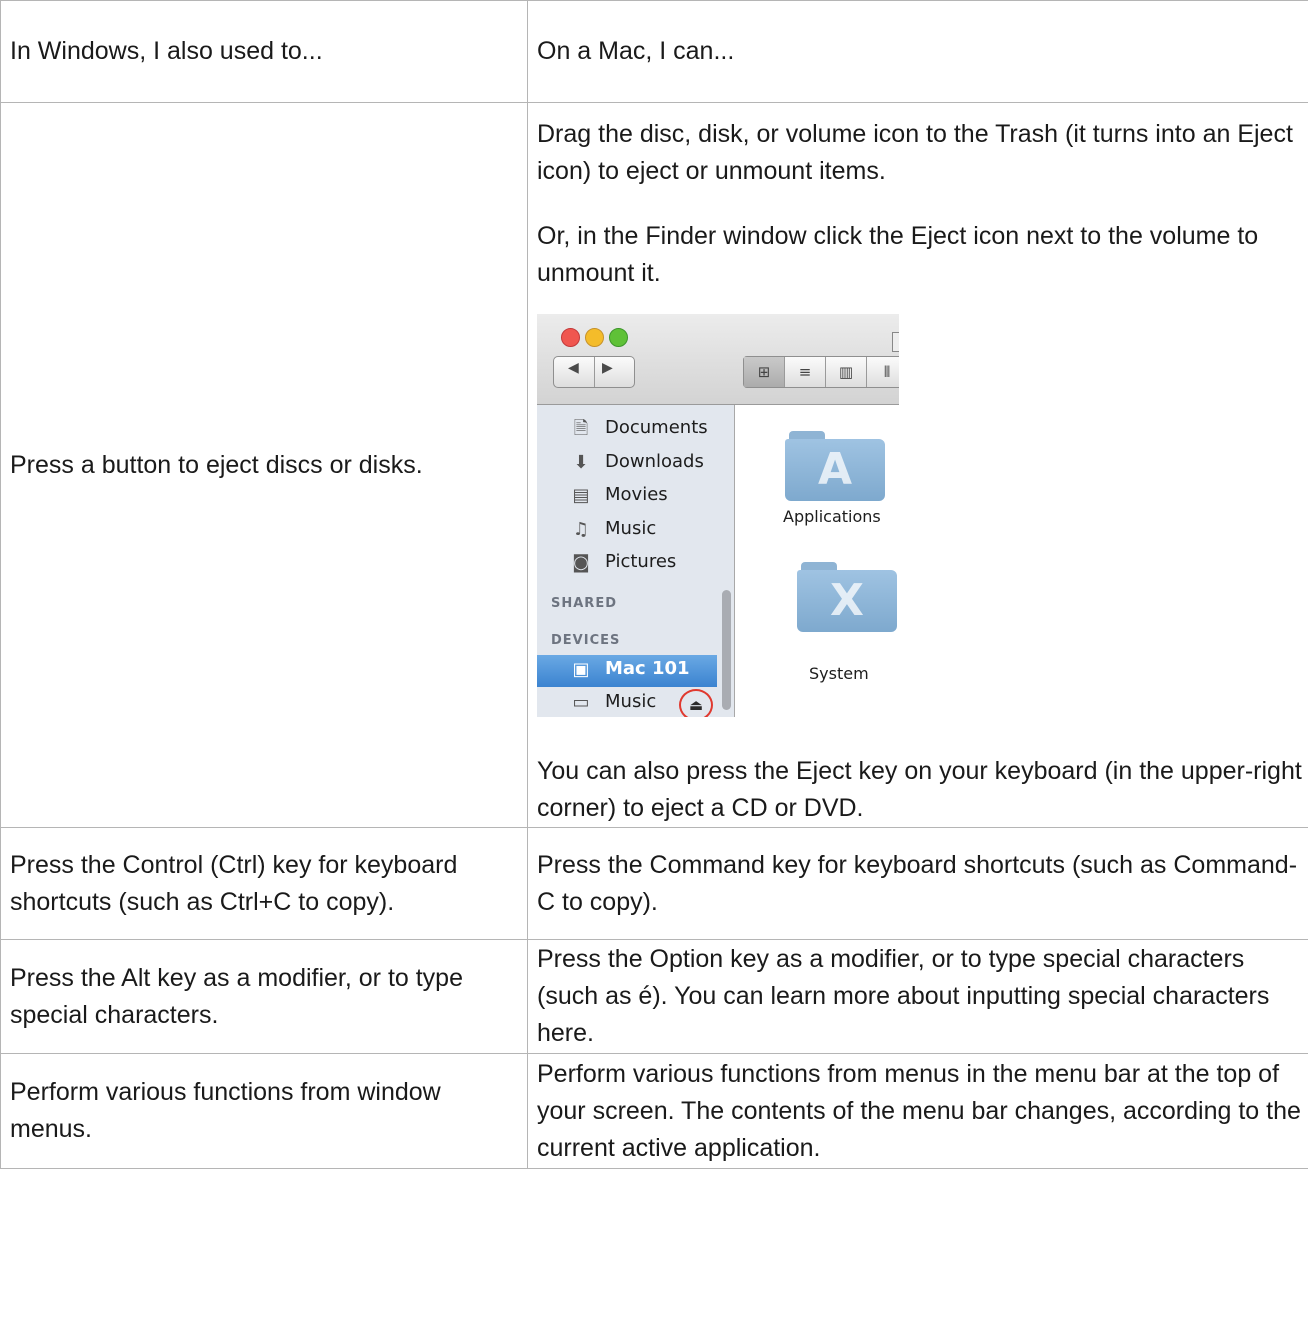  What do you see at coordinates (647, 668) in the screenshot?
I see `sidebar-item-label: Mac 101` at bounding box center [647, 668].